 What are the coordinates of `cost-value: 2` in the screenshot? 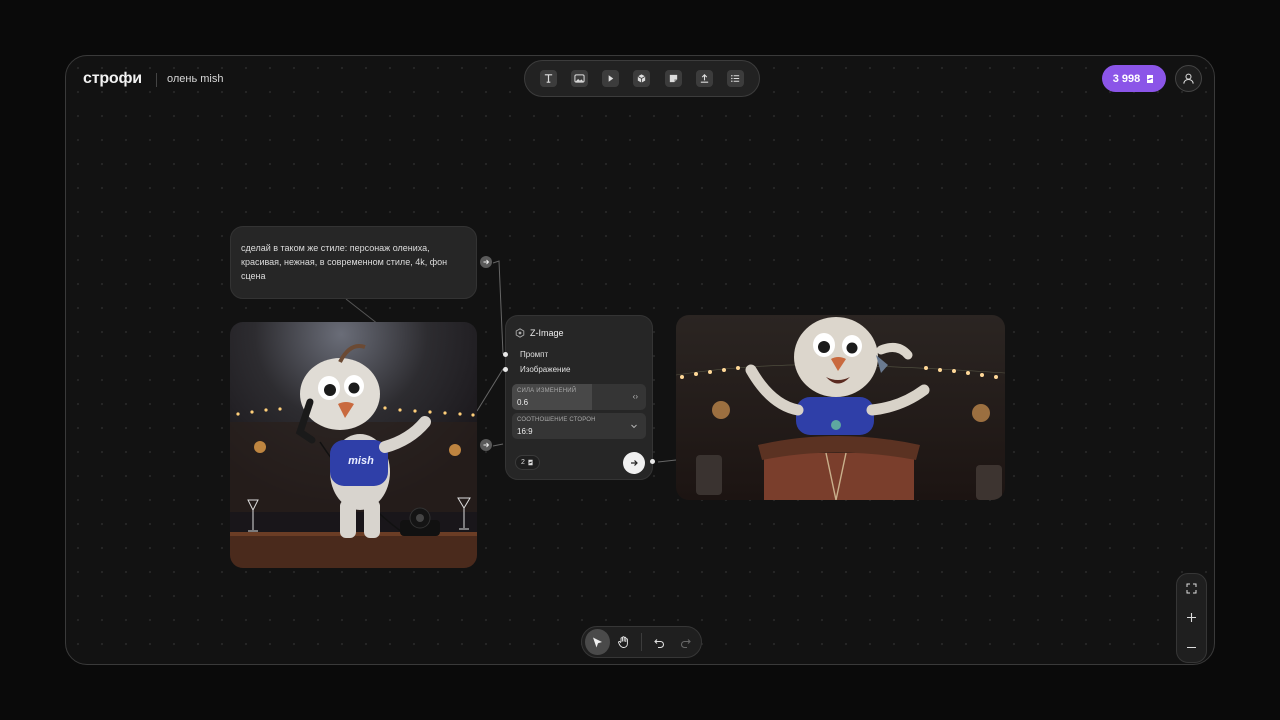 It's located at (523, 462).